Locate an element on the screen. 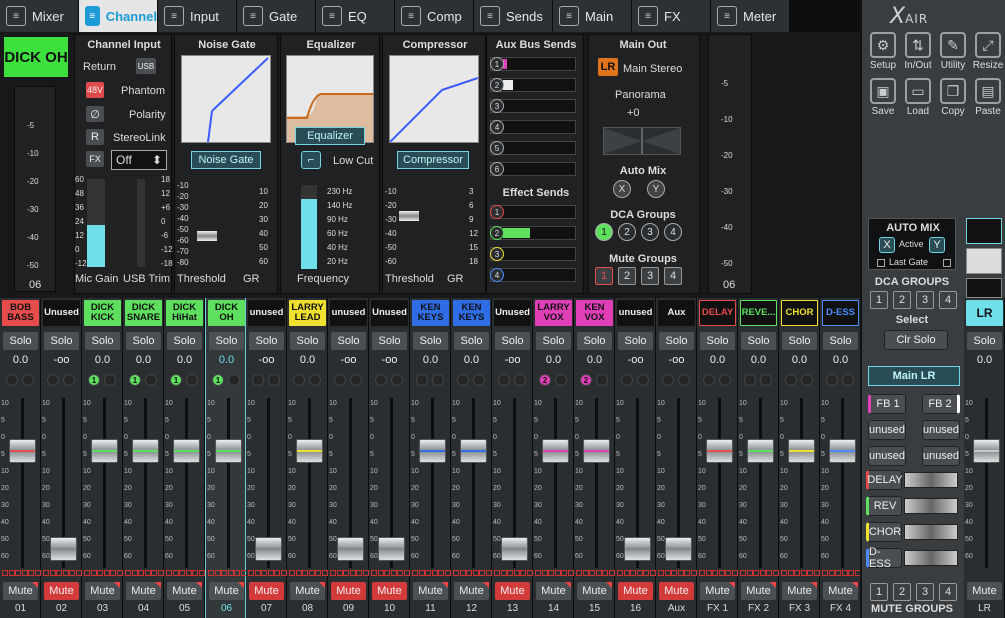  channel-name-label: BOB BASS is located at coordinates (20, 313).